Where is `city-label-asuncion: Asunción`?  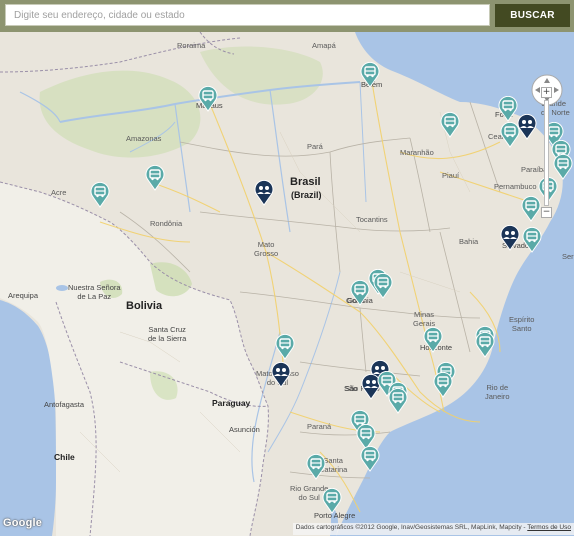 city-label-asuncion: Asunción is located at coordinates (244, 429).